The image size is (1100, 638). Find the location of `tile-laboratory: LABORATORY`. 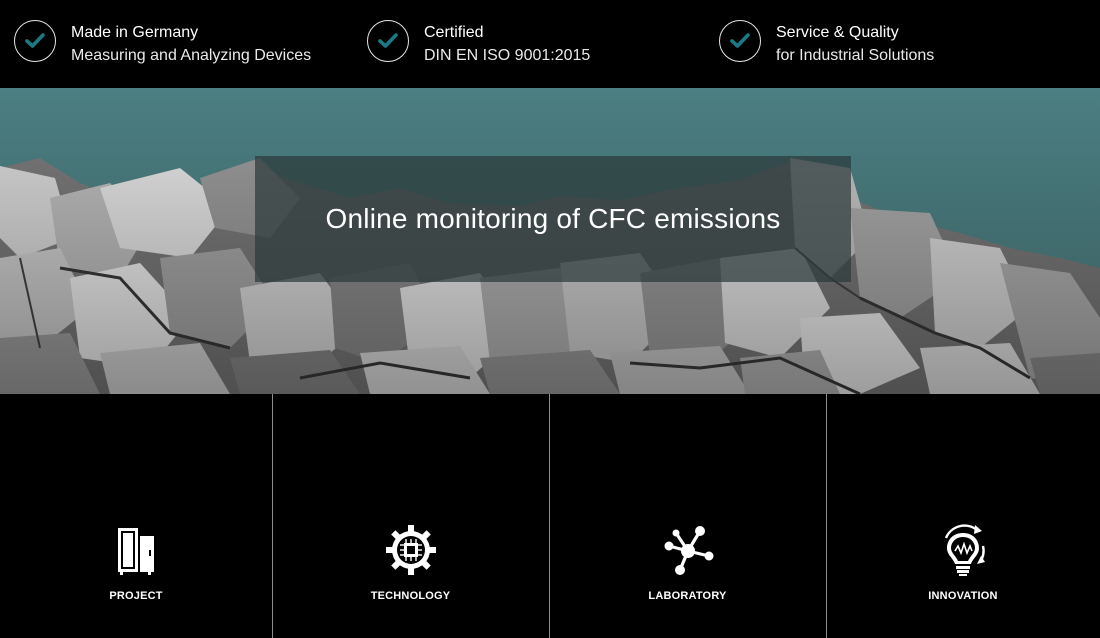

tile-laboratory: LABORATORY is located at coordinates (687, 516).